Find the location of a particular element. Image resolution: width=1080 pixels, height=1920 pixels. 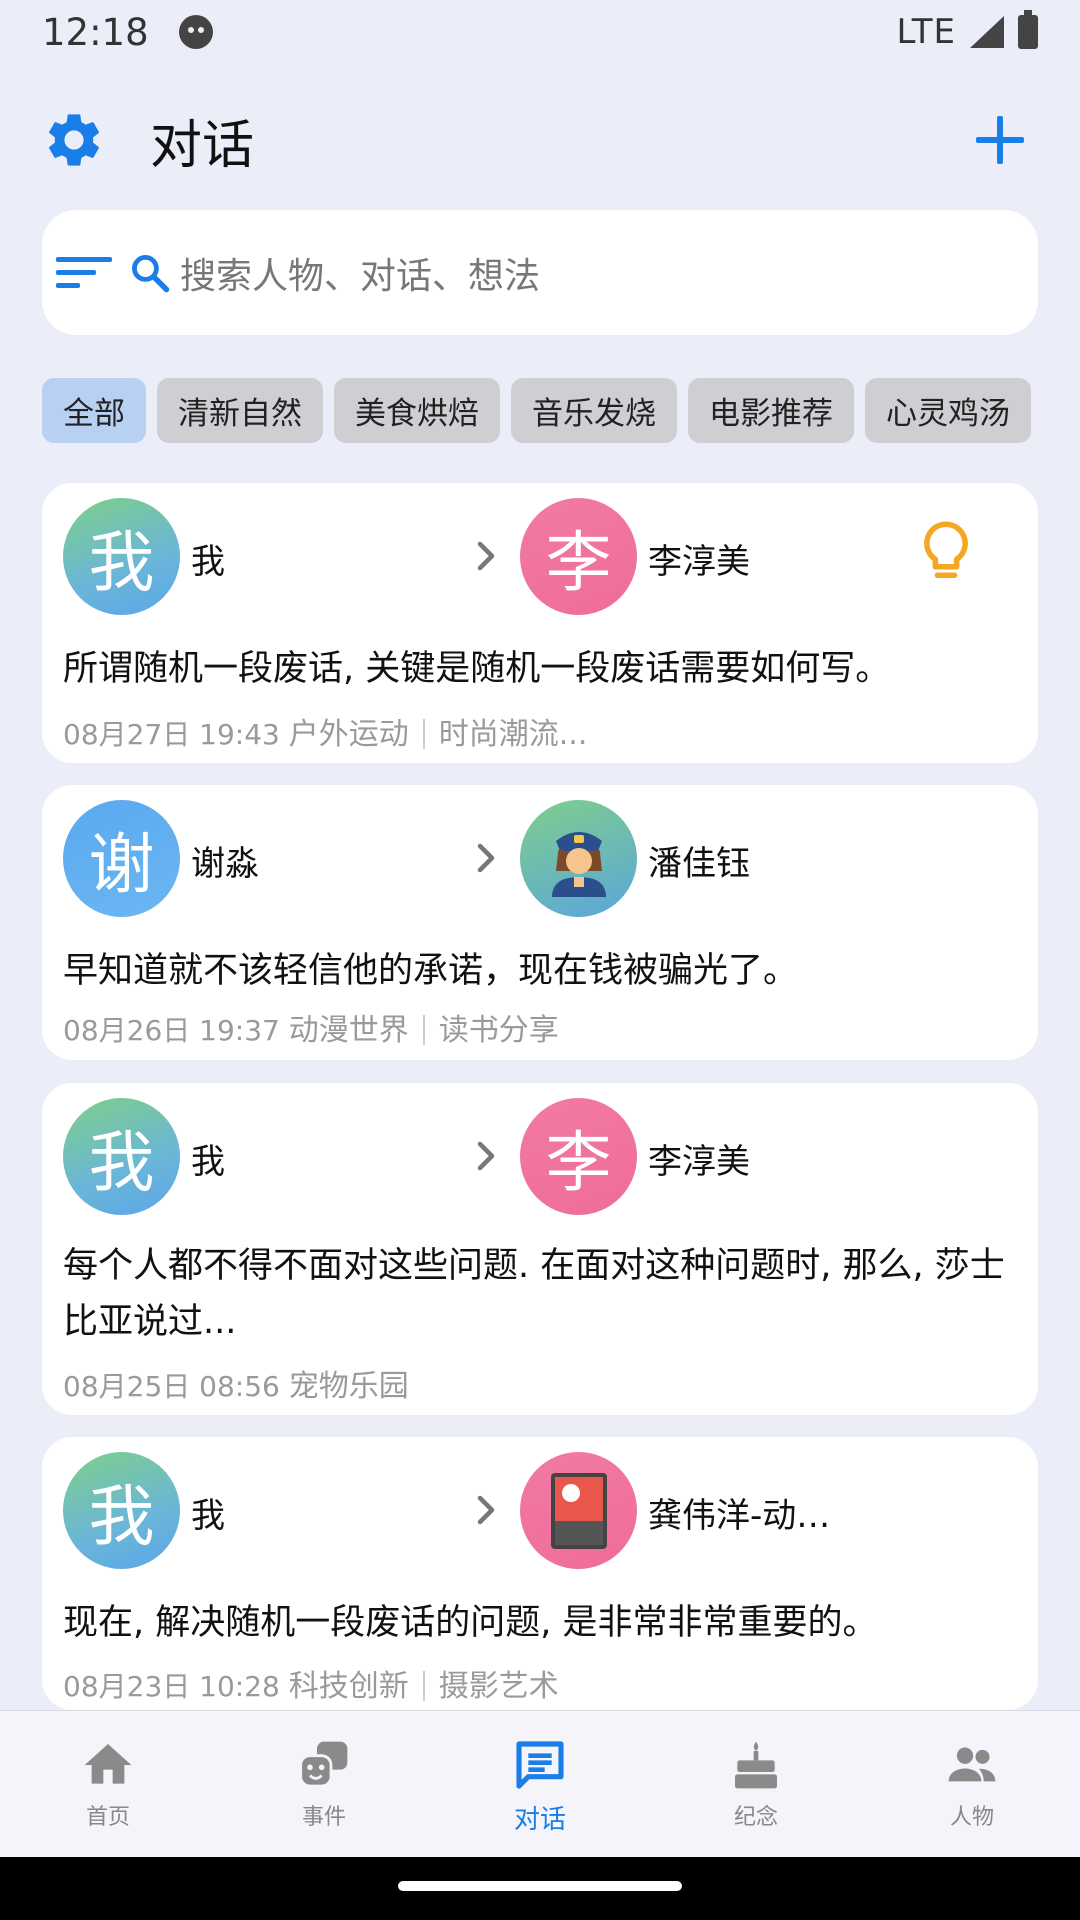

tag-label: 读书分享 is located at coordinates (498, 1030).